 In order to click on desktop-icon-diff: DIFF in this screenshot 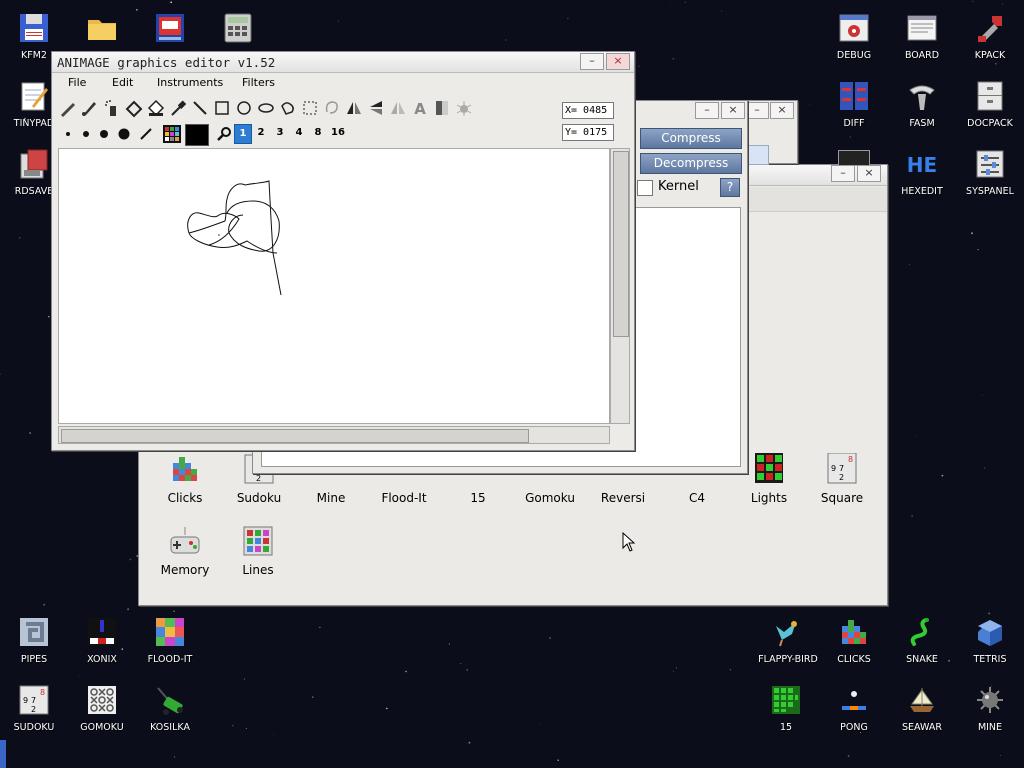, I will do `click(854, 102)`.